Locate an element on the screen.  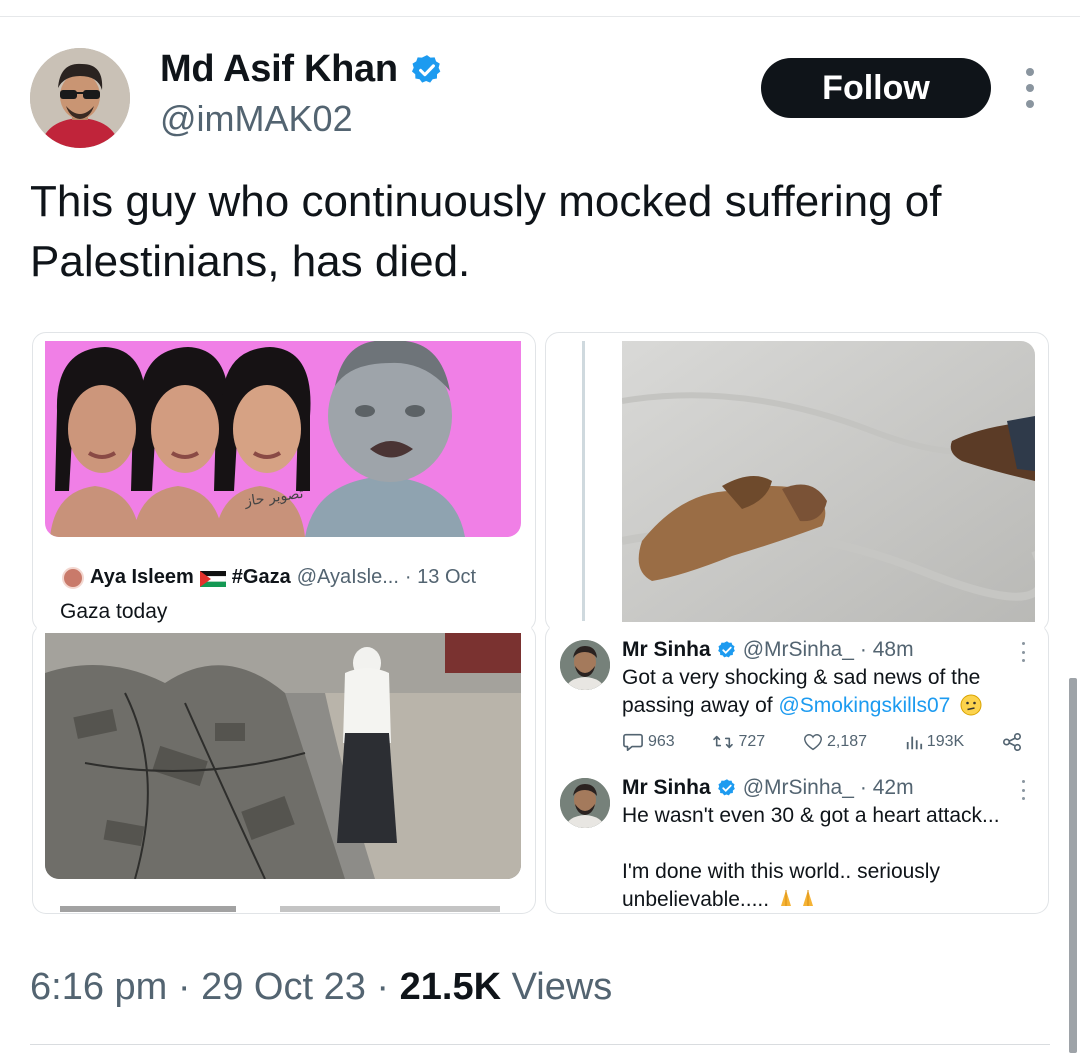
author-name-row: Md Asif Khan is located at coordinates (302, 69).